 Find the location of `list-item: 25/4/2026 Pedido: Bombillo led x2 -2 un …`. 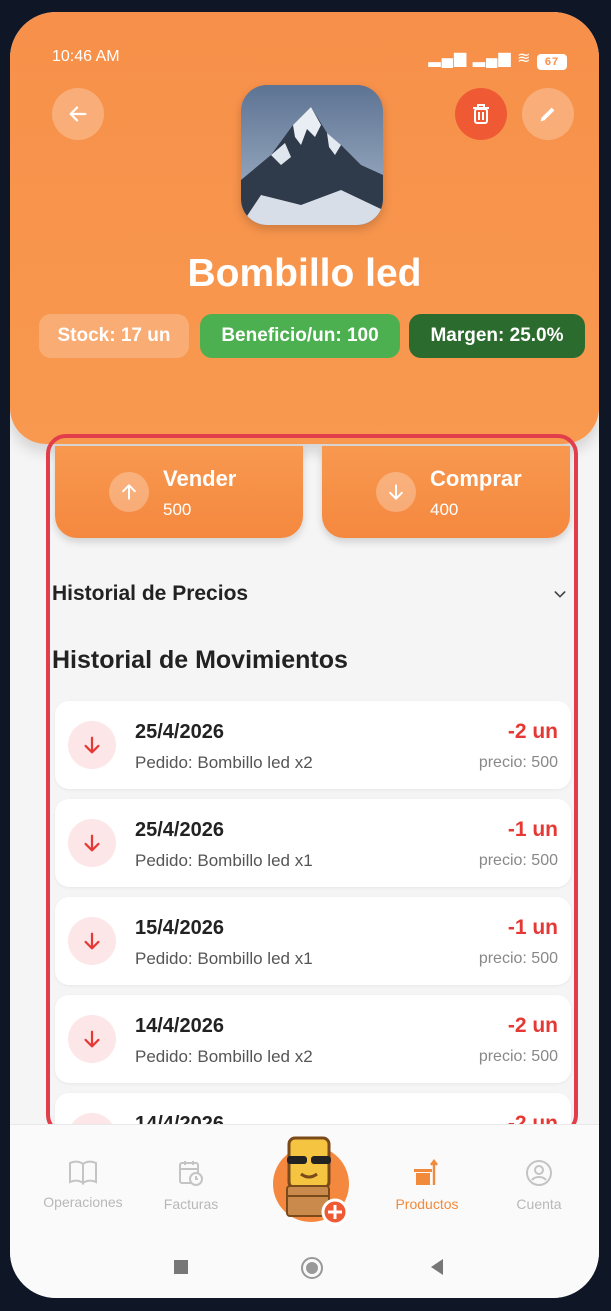

list-item: 25/4/2026 Pedido: Bombillo led x2 -2 un … is located at coordinates (313, 745).